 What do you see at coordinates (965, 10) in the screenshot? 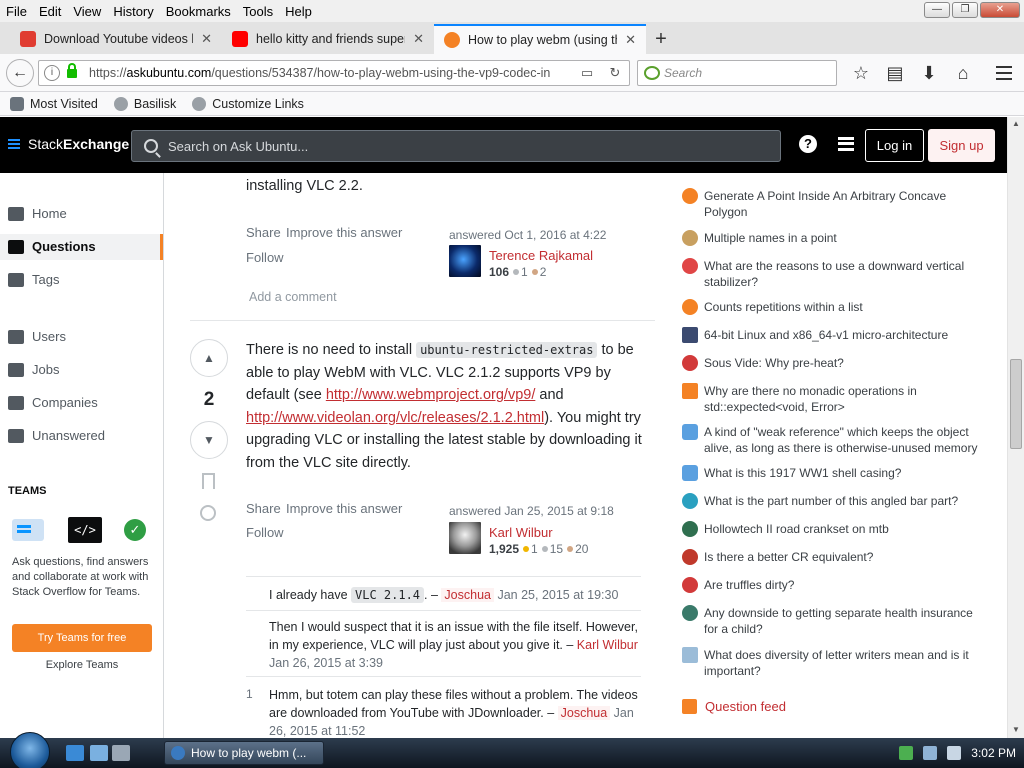
I see `maximize-icon: ❐` at bounding box center [965, 10].